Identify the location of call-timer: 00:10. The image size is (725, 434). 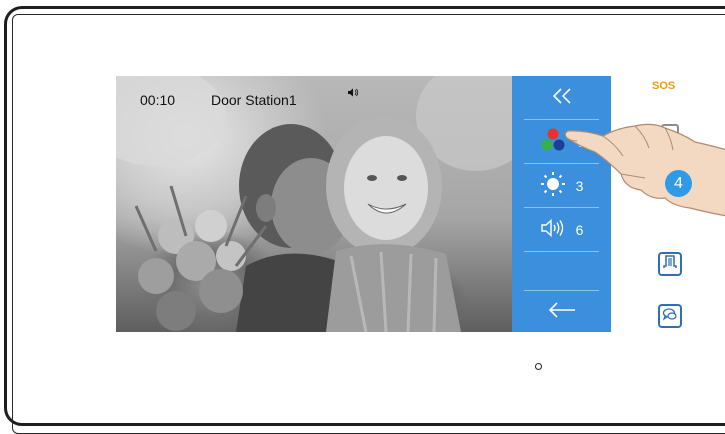
(158, 100).